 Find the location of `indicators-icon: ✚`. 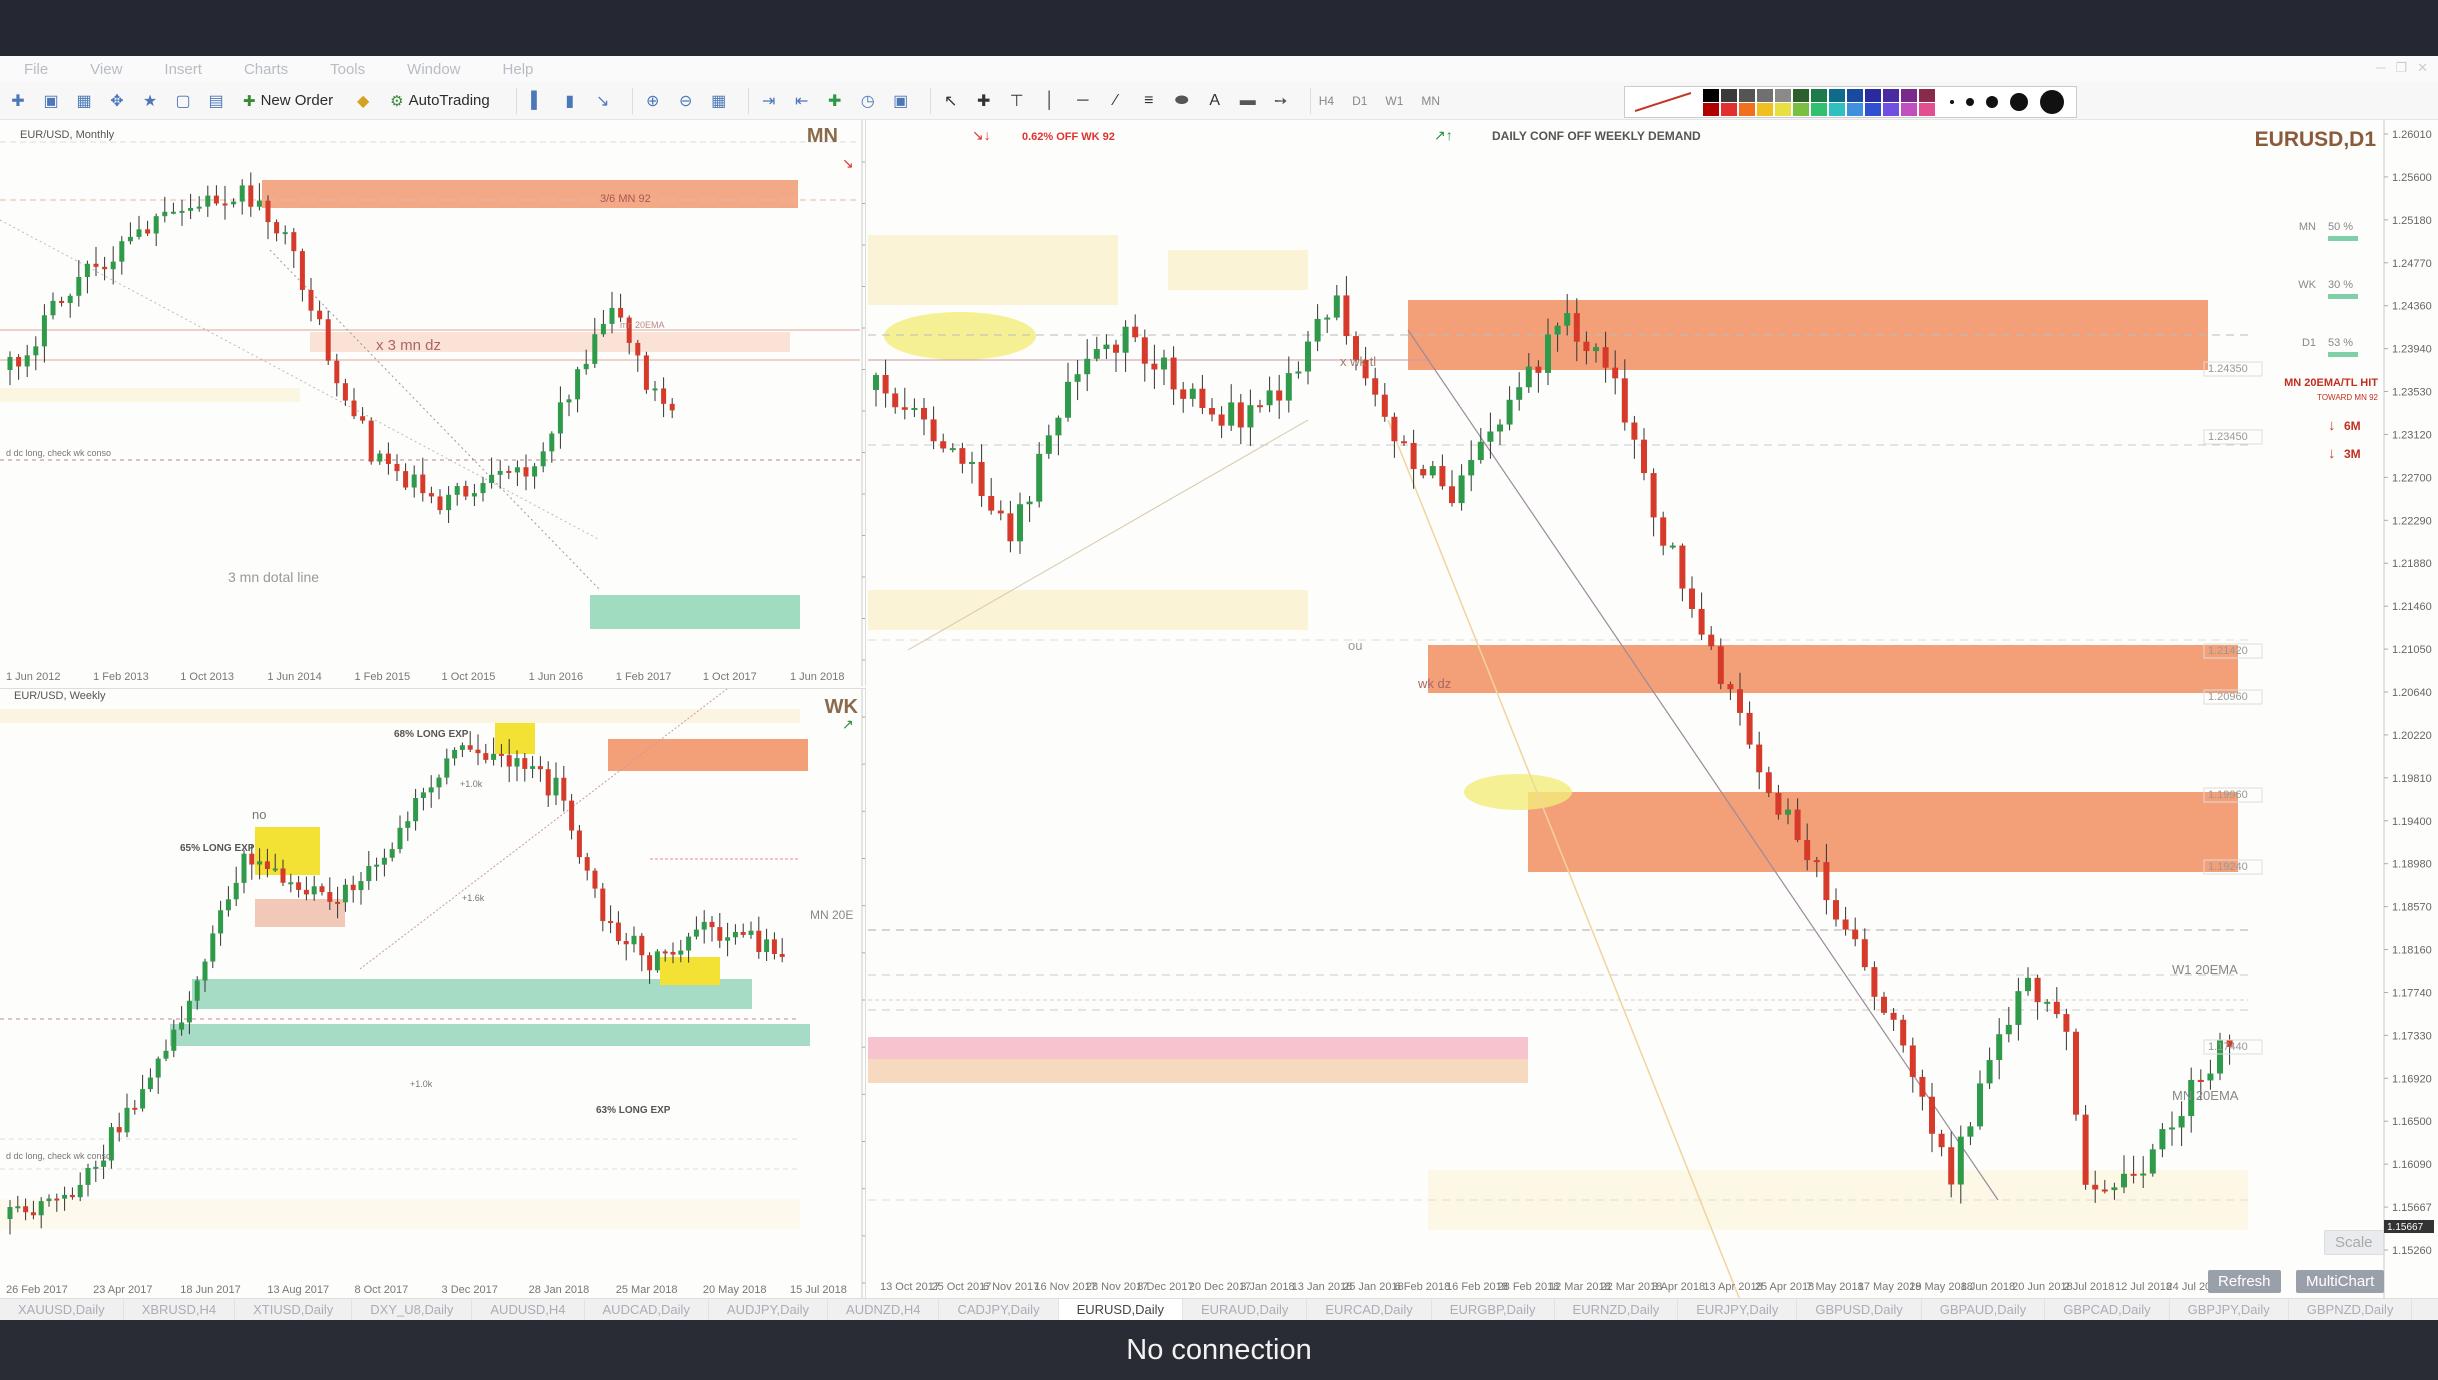

indicators-icon: ✚ is located at coordinates (835, 101).